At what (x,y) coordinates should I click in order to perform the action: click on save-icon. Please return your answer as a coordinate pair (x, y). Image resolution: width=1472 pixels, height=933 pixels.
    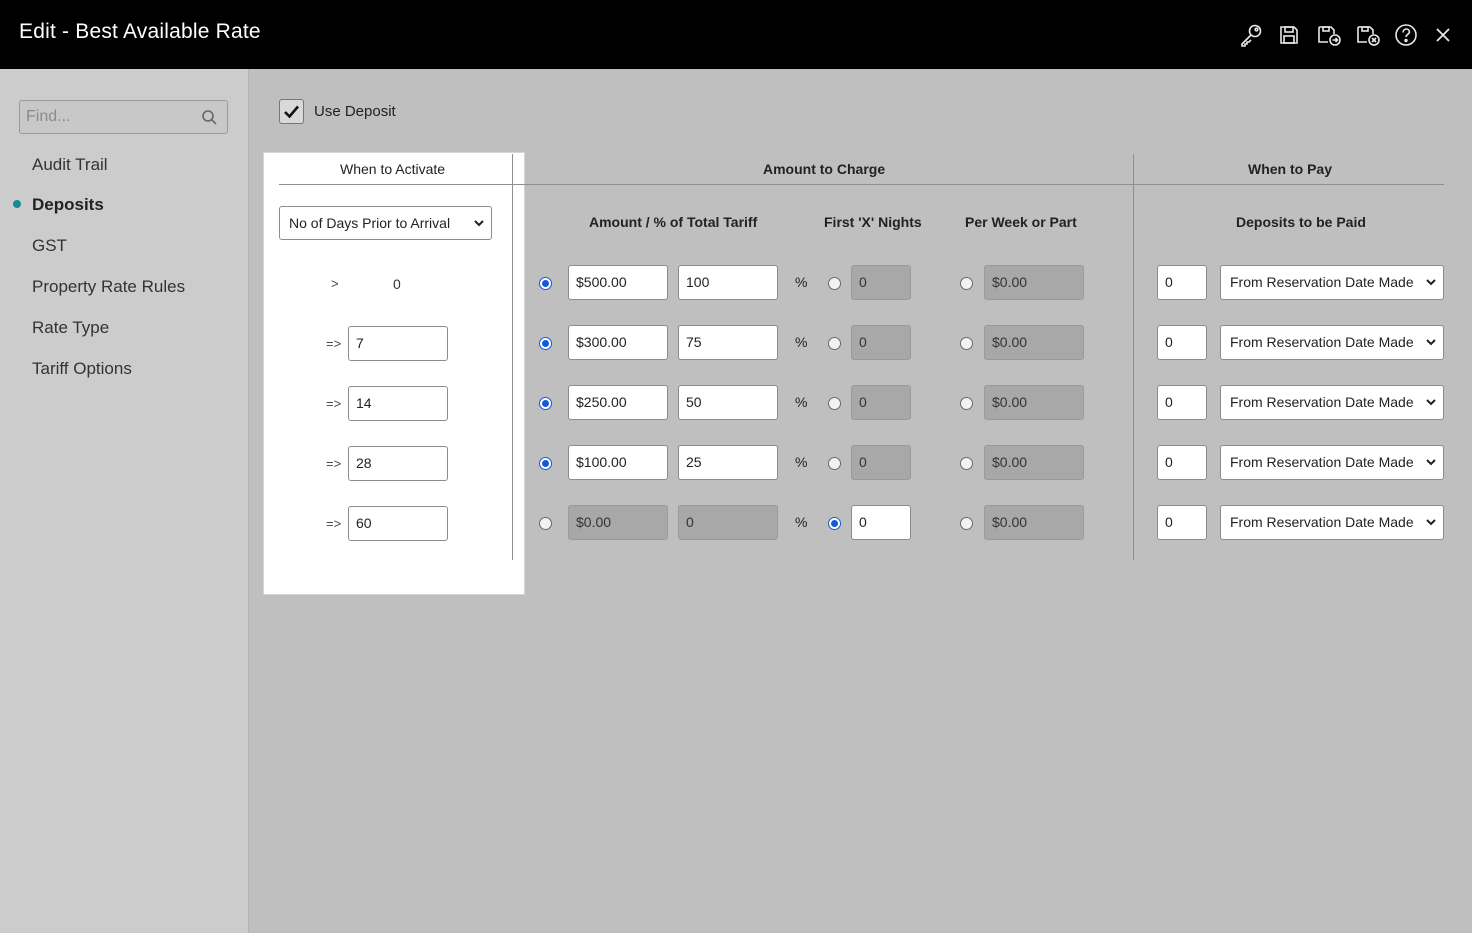
    Looking at the image, I should click on (1289, 35).